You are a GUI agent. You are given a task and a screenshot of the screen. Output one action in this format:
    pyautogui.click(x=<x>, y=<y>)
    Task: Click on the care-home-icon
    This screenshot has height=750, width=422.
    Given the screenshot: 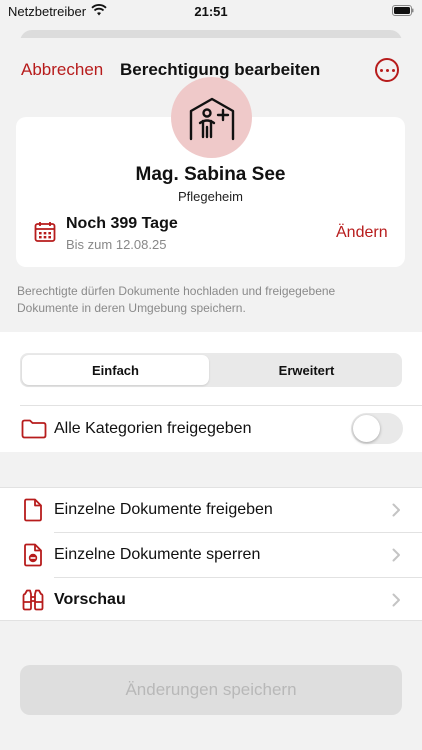 What is the action you would take?
    pyautogui.click(x=211, y=118)
    